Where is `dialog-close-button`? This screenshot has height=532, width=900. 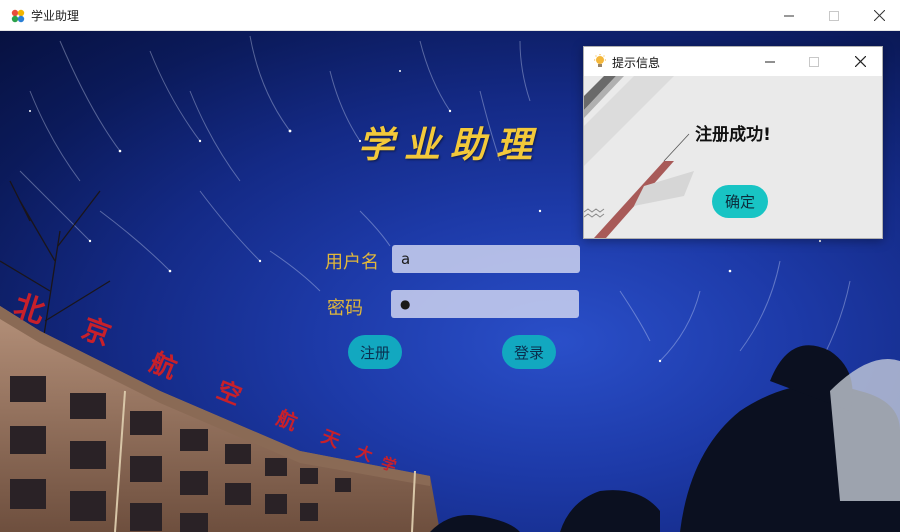
dialog-close-button is located at coordinates (860, 61).